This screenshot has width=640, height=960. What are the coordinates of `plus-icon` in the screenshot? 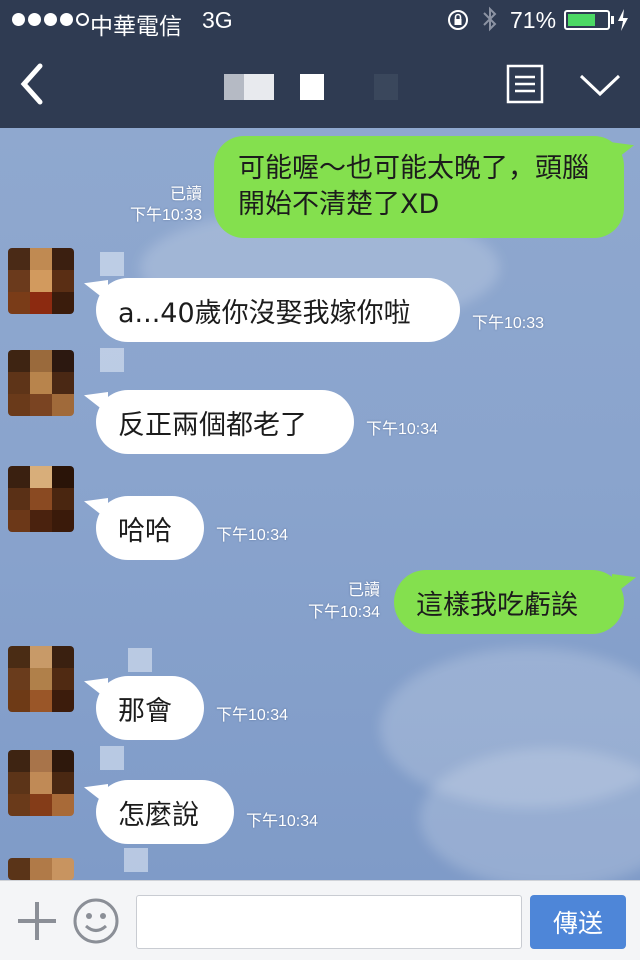 It's located at (37, 921).